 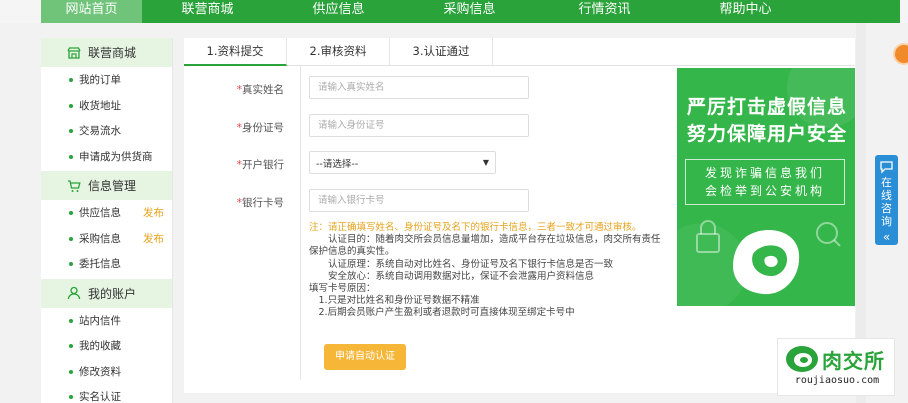 I want to click on online-consult-label: 在线咨询, so click(x=886, y=202).